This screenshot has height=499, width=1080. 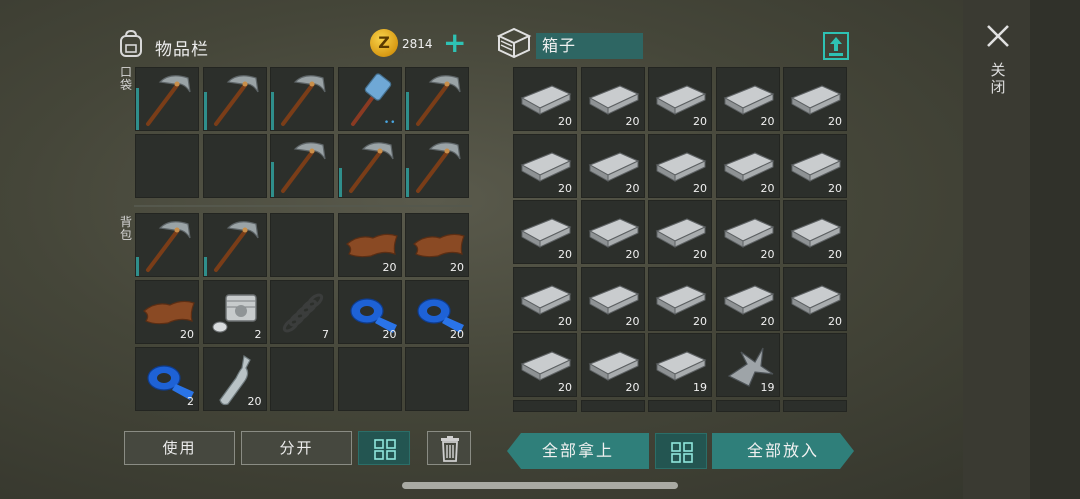 What do you see at coordinates (179, 448) in the screenshot?
I see `use-button: 使用` at bounding box center [179, 448].